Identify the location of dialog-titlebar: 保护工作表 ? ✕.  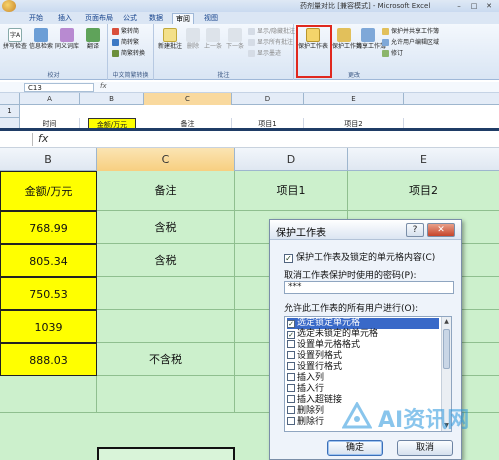
(365, 230).